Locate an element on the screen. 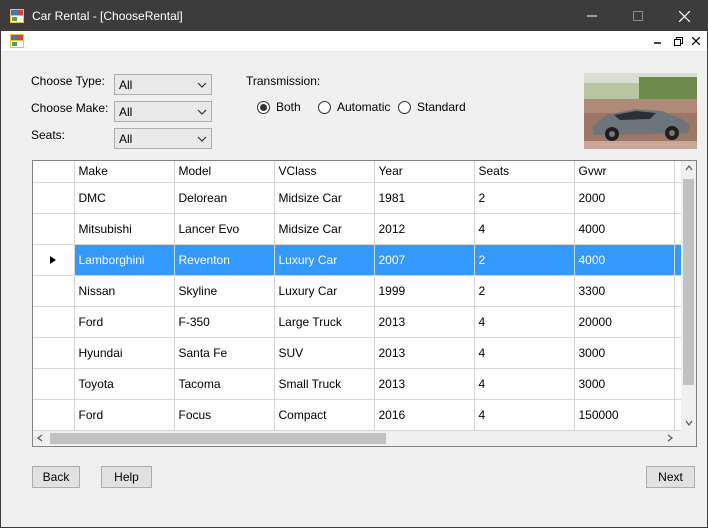  mdi-close-button is located at coordinates (696, 41).